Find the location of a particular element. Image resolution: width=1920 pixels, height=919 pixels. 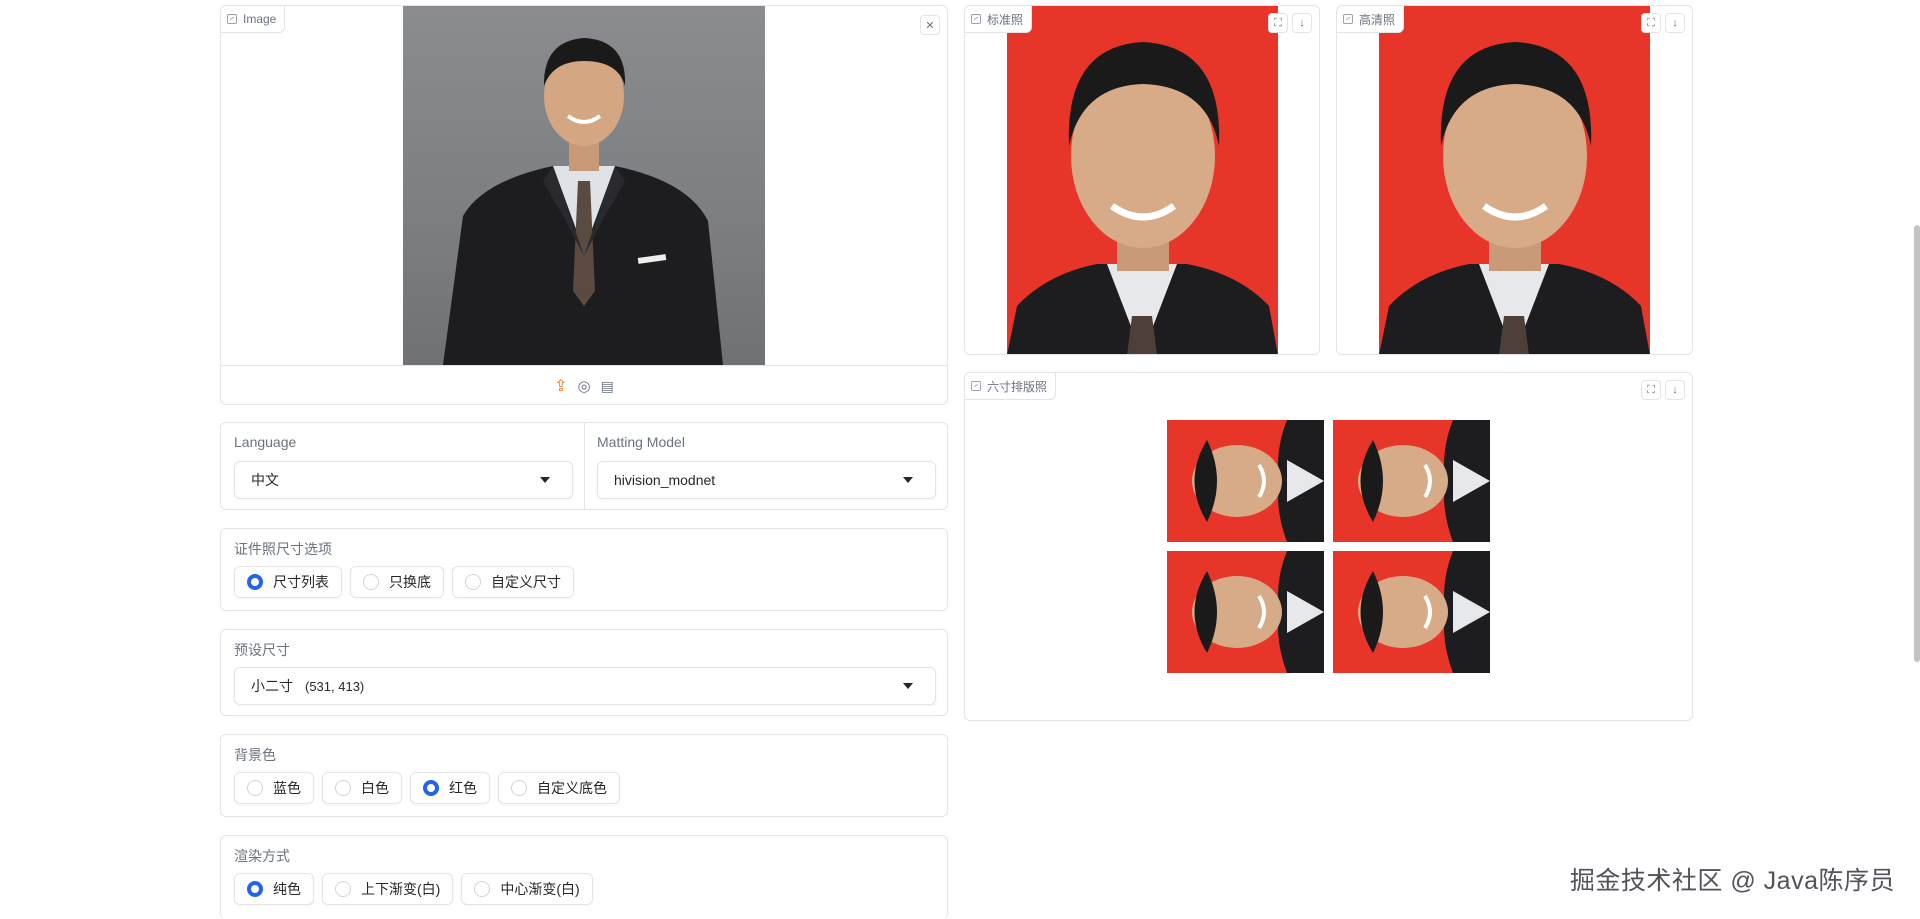

upload-icon: ⇪ is located at coordinates (560, 386).